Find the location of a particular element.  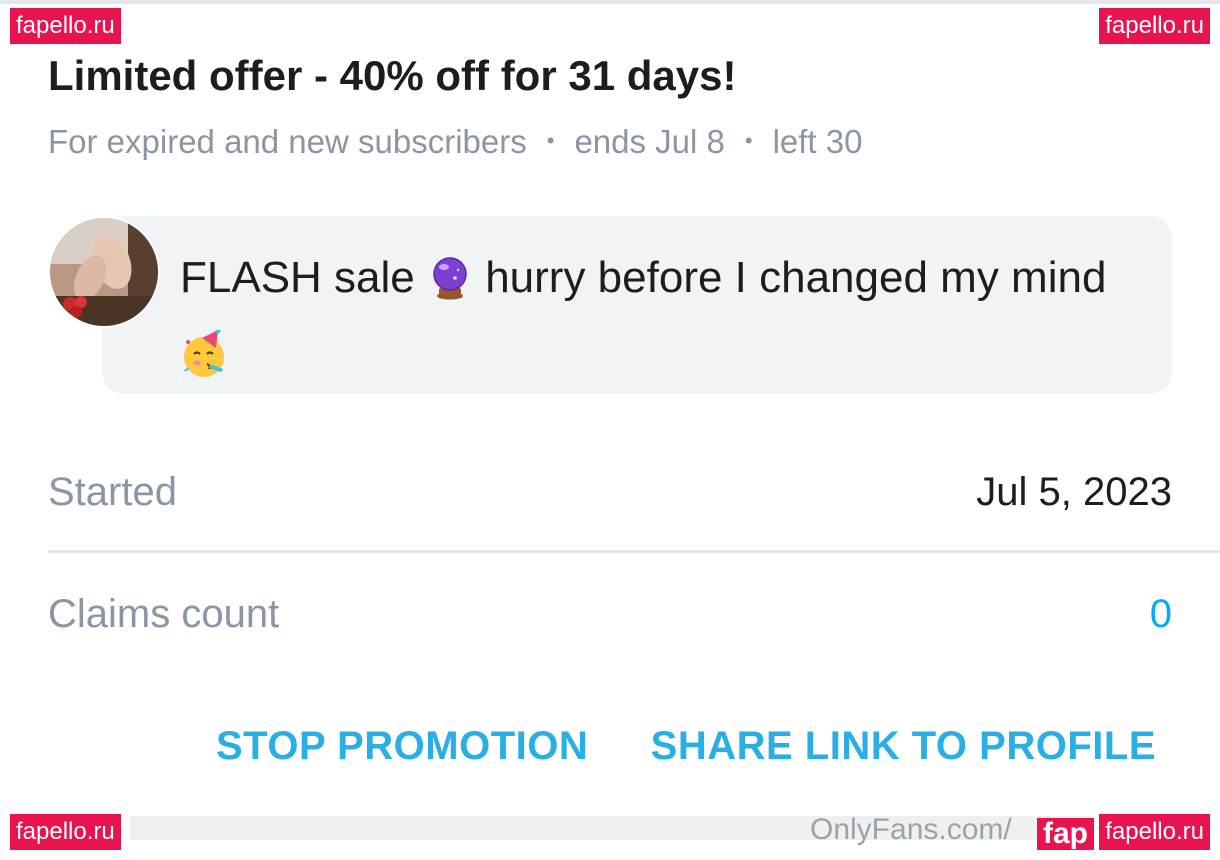

offer-title: Limited offer - 40% off for 31 days! is located at coordinates (392, 75).